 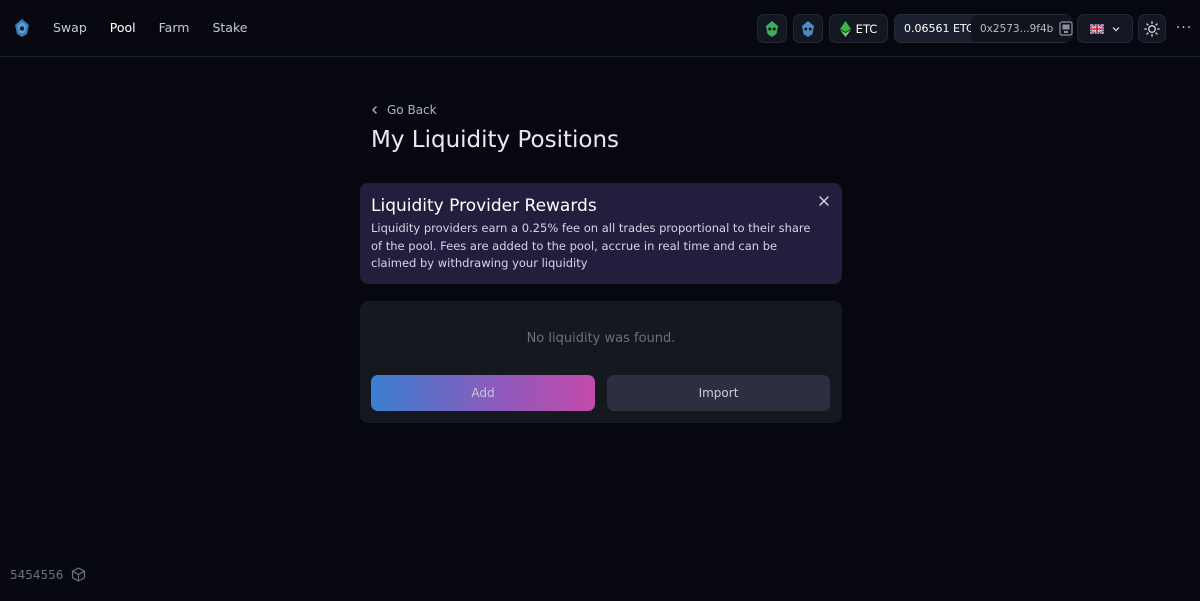 What do you see at coordinates (1017, 28) in the screenshot?
I see `wallet-address-text: 0x2573...9f4b` at bounding box center [1017, 28].